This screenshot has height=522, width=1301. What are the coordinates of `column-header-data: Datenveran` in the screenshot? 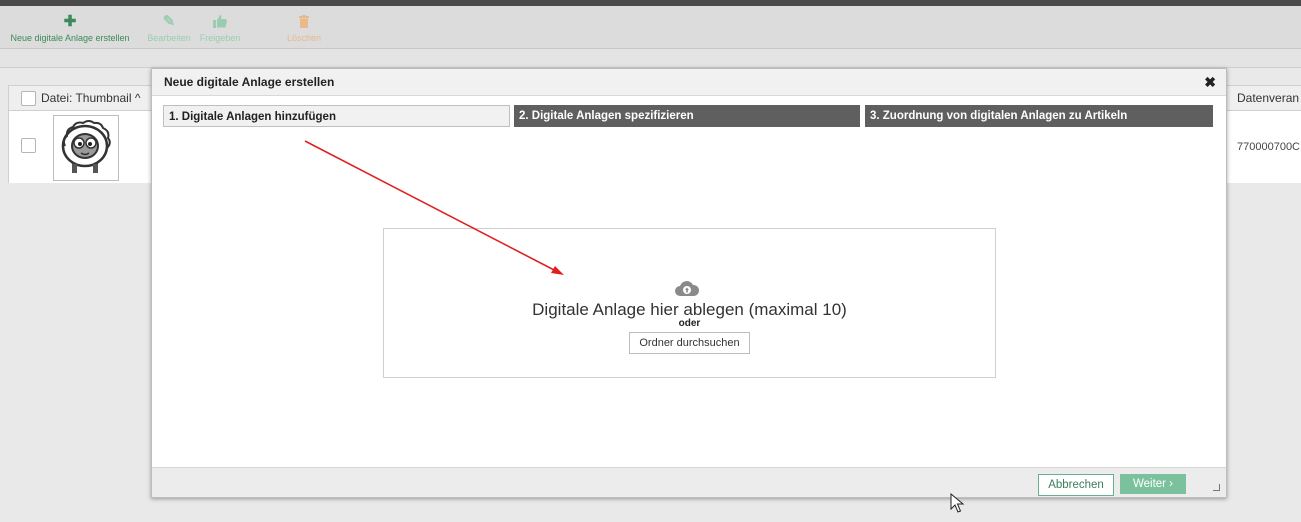 It's located at (1268, 98).